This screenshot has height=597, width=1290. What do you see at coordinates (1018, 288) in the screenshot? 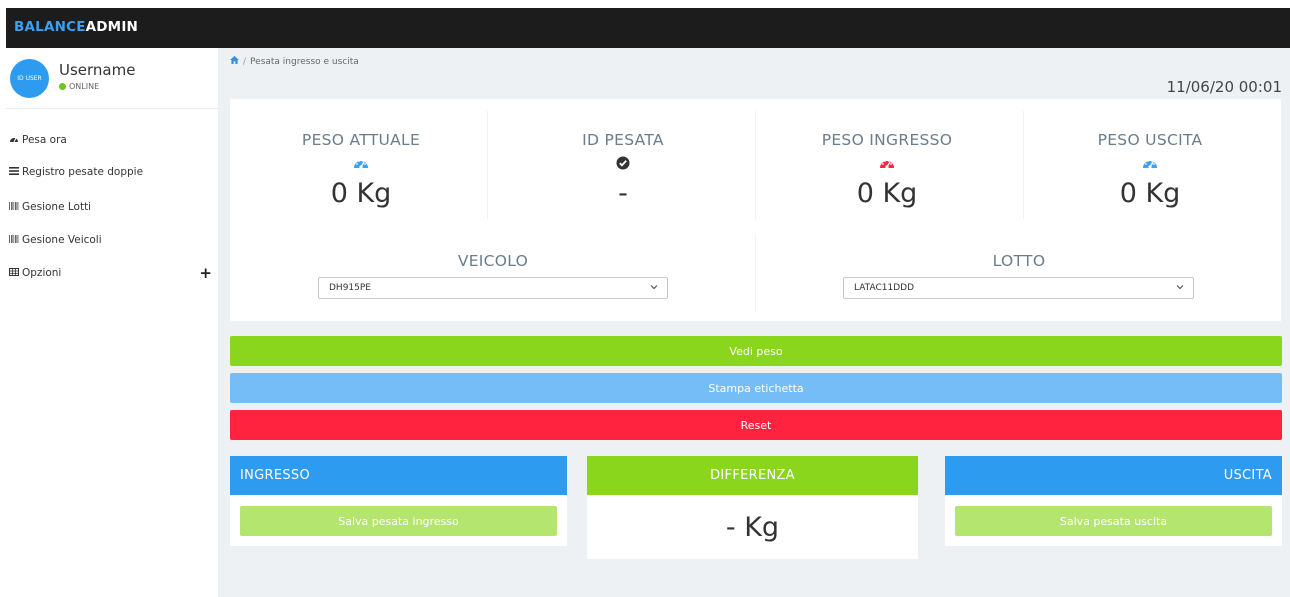
I see `lotto-select: LATAC11DDD` at bounding box center [1018, 288].